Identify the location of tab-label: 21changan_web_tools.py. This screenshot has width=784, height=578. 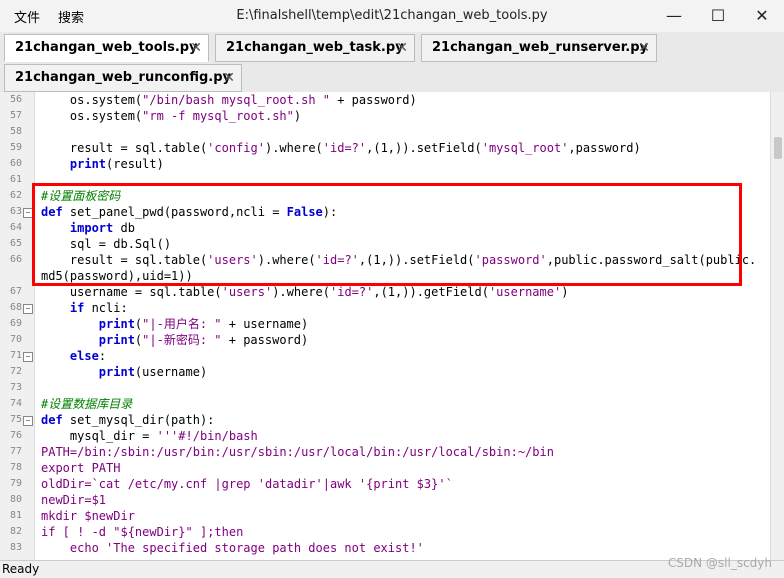
(106, 47).